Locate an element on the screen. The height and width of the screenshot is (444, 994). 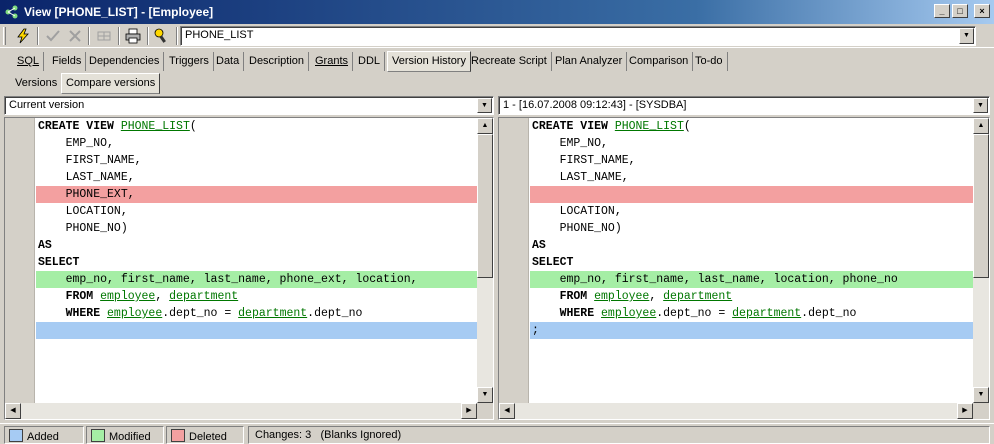
left-vertical-scrollbar: ▲ ▼ is located at coordinates (485, 260).